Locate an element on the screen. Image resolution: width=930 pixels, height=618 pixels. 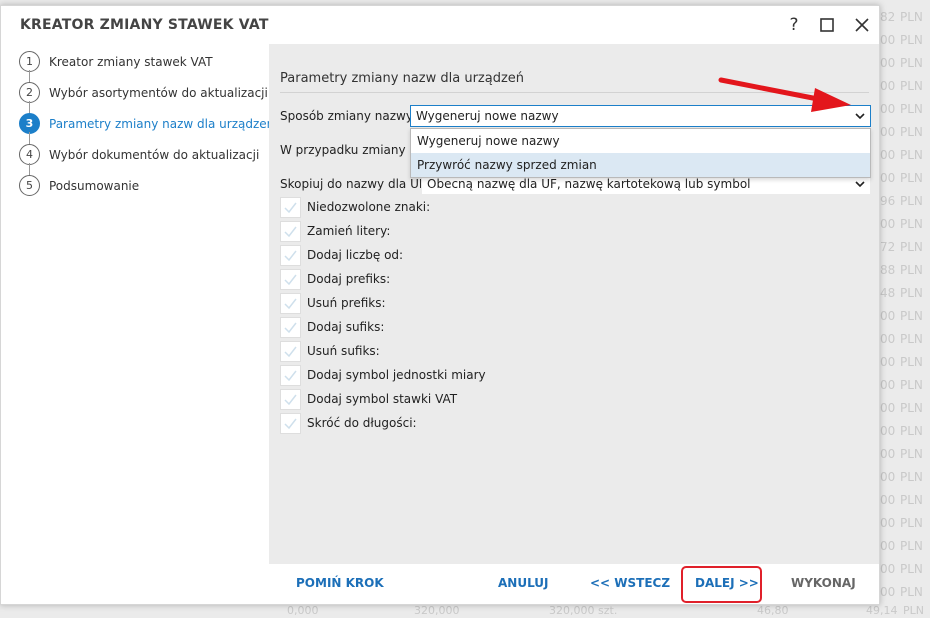
back-button: << WSTECZ is located at coordinates (630, 583).